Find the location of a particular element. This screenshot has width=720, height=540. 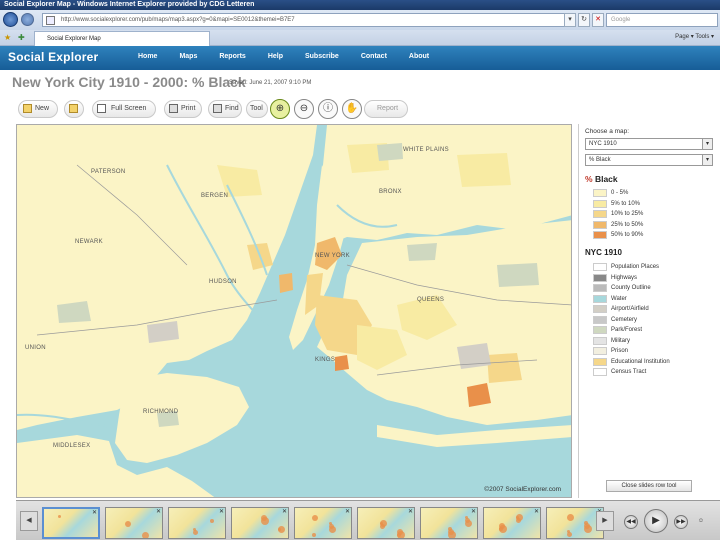

new-icon is located at coordinates (27, 108).